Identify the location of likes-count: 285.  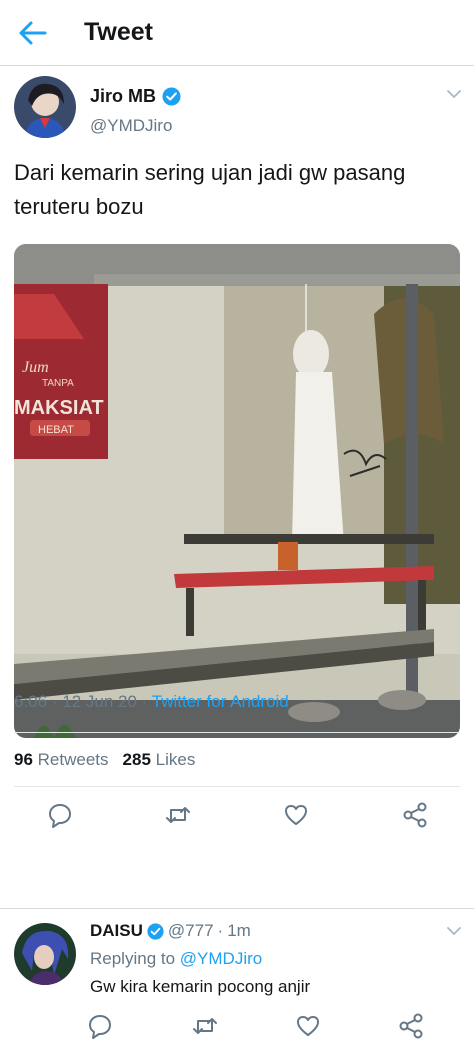
(136, 759).